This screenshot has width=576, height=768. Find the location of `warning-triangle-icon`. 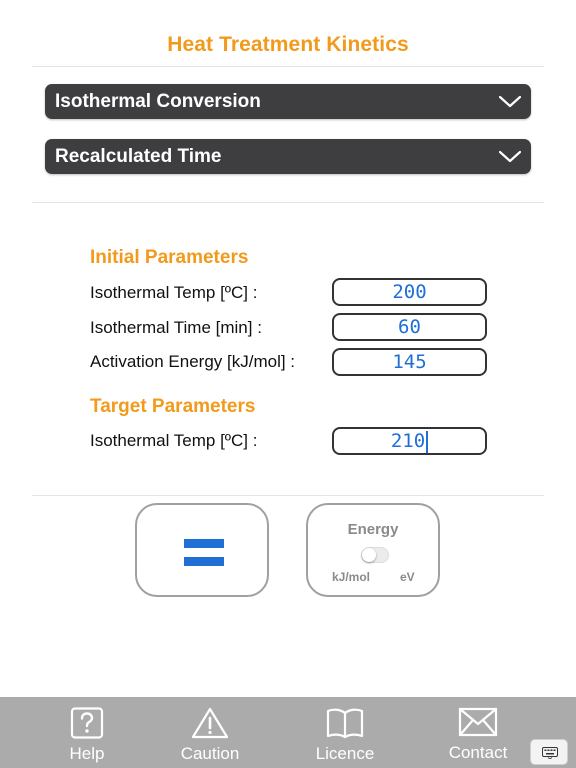

warning-triangle-icon is located at coordinates (210, 723).